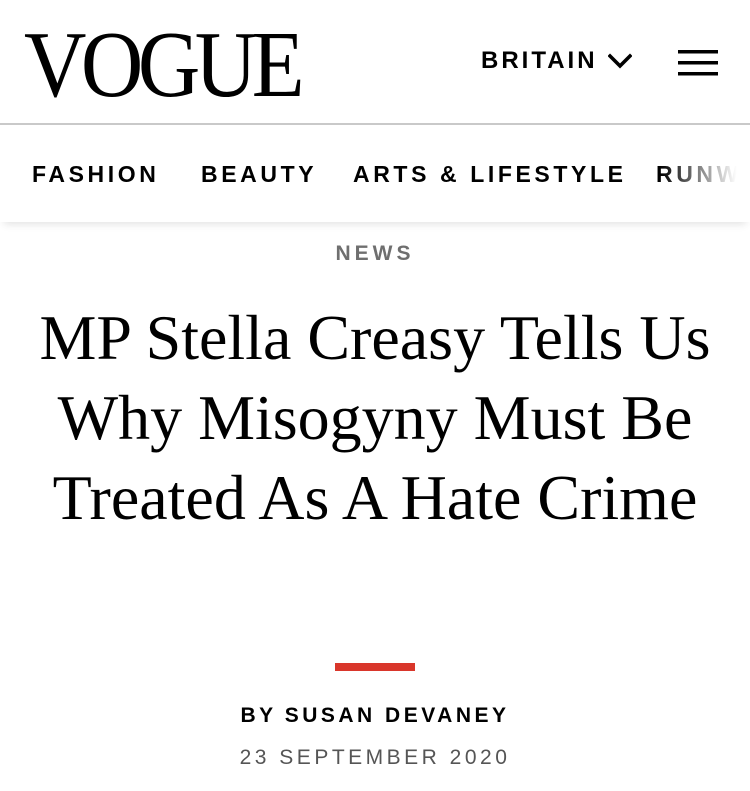 The height and width of the screenshot is (791, 750). What do you see at coordinates (703, 174) in the screenshot?
I see `nav-item-runway: RUNWAY` at bounding box center [703, 174].